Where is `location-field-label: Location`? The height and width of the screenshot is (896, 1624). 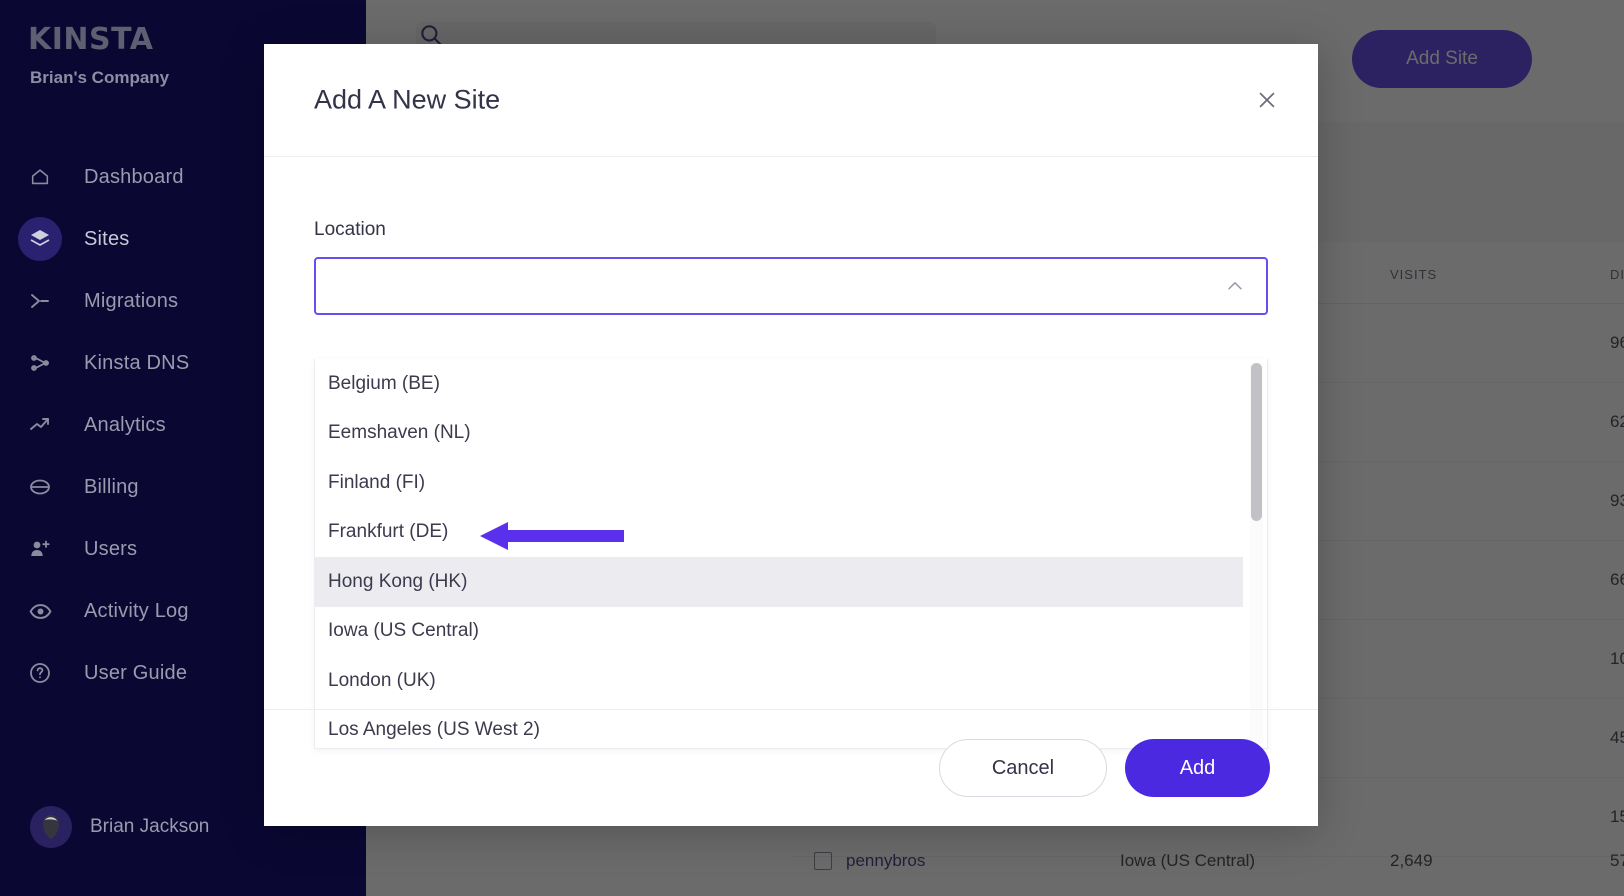
location-field-label: Location is located at coordinates (350, 229).